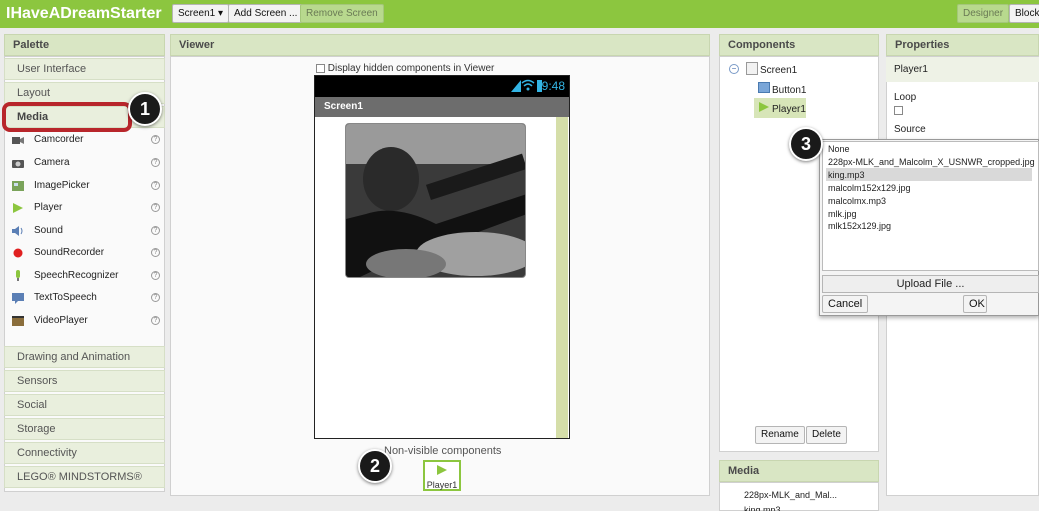 Image resolution: width=1039 pixels, height=511 pixels. Describe the element at coordinates (84, 186) in the screenshot. I see `palette-item-imagepicker: ImagePicker?` at that location.